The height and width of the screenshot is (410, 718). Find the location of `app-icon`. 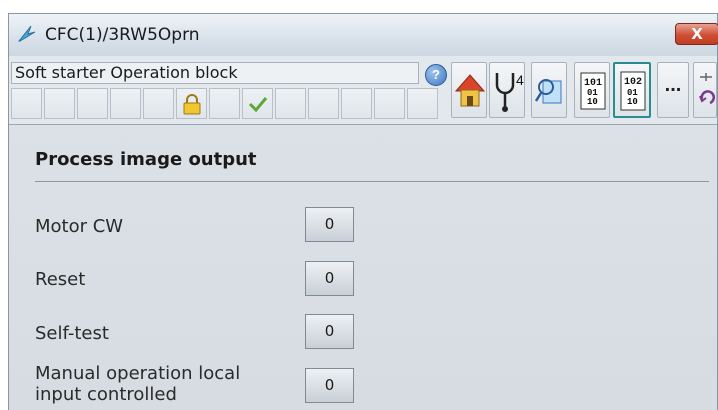

app-icon is located at coordinates (27, 33).